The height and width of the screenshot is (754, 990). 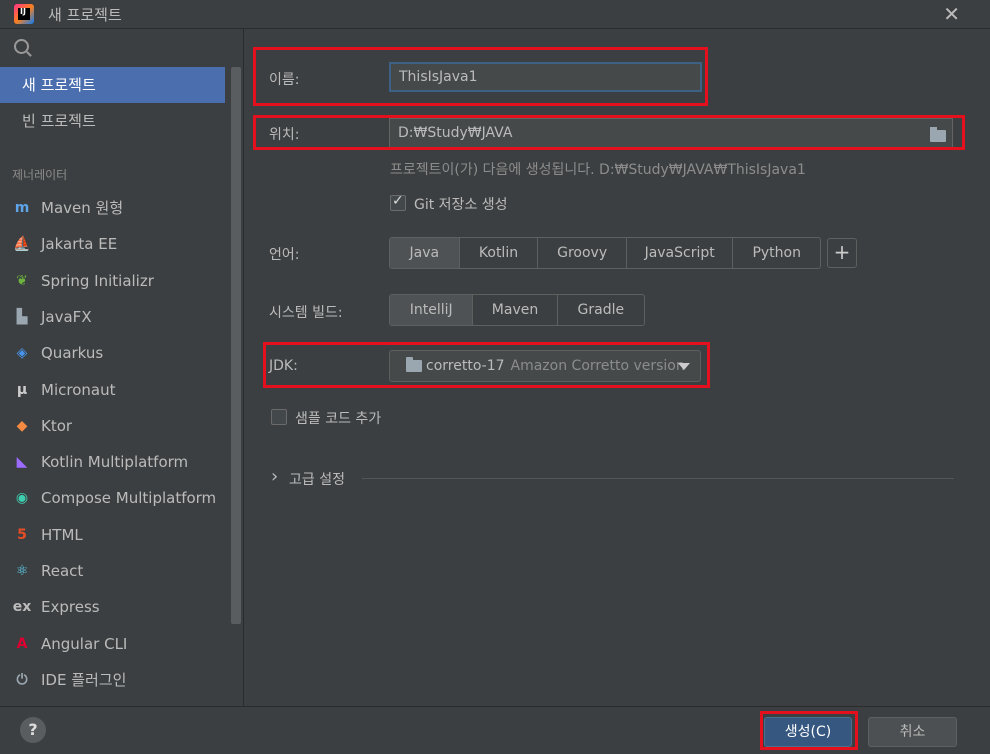 What do you see at coordinates (112, 85) in the screenshot?
I see `sidebar-item-new-project: 새 프로젝트` at bounding box center [112, 85].